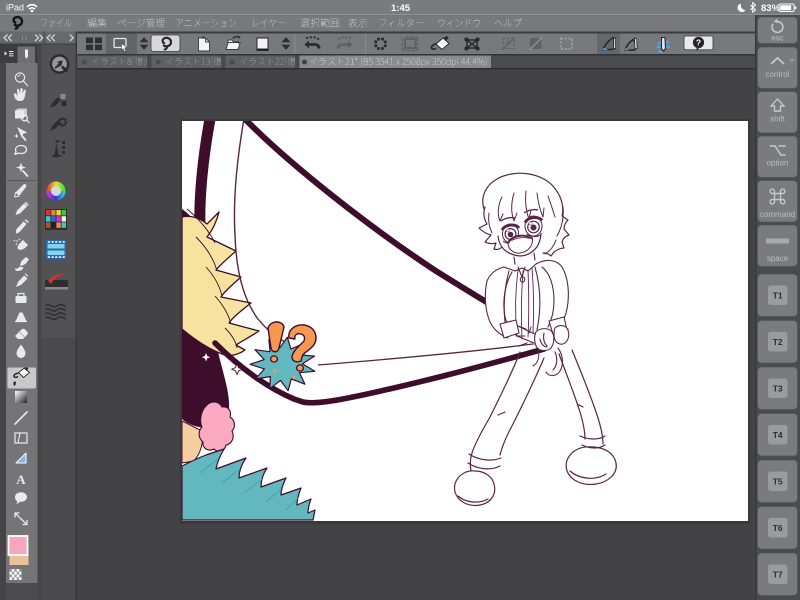 The height and width of the screenshot is (600, 800). Describe the element at coordinates (778, 296) in the screenshot. I see `svg-text: T1` at that location.